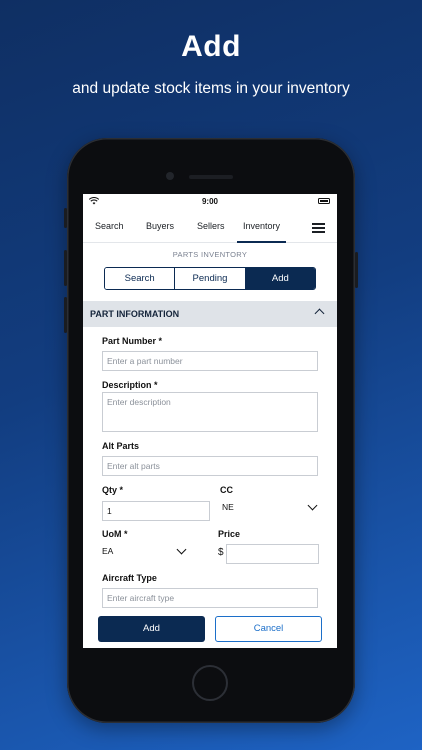 This screenshot has width=422, height=750. What do you see at coordinates (280, 278) in the screenshot?
I see `segment-add: Add` at bounding box center [280, 278].